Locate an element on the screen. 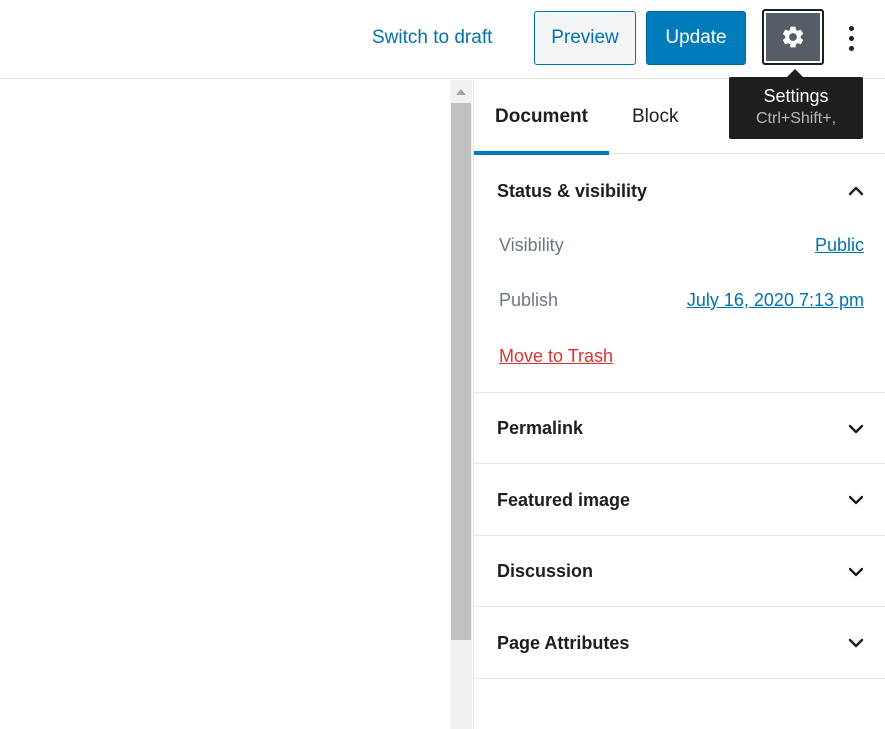  settings-button is located at coordinates (793, 37).